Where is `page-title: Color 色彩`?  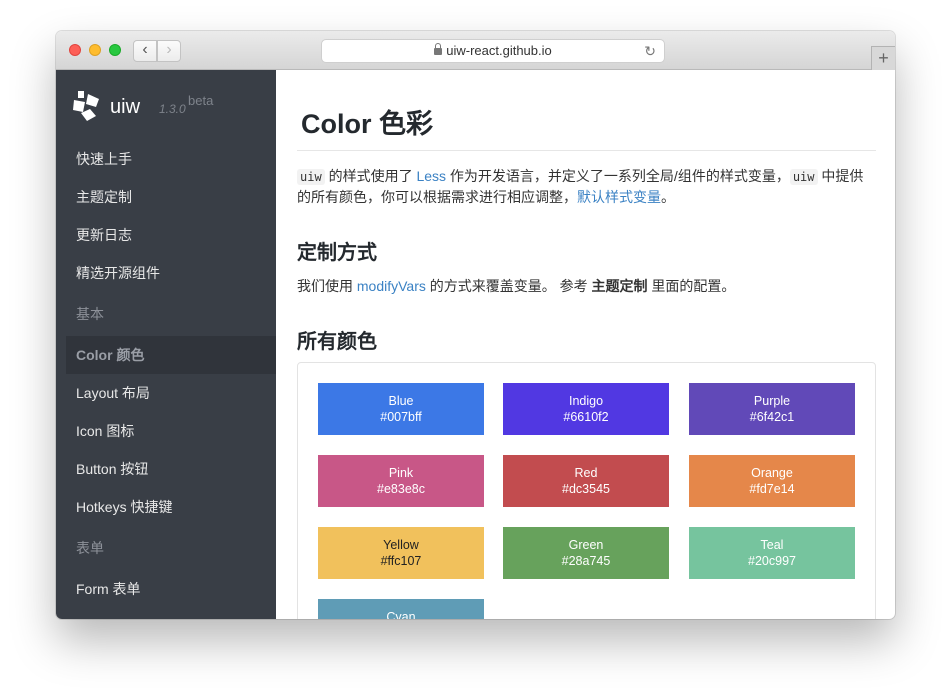 page-title: Color 色彩 is located at coordinates (367, 124).